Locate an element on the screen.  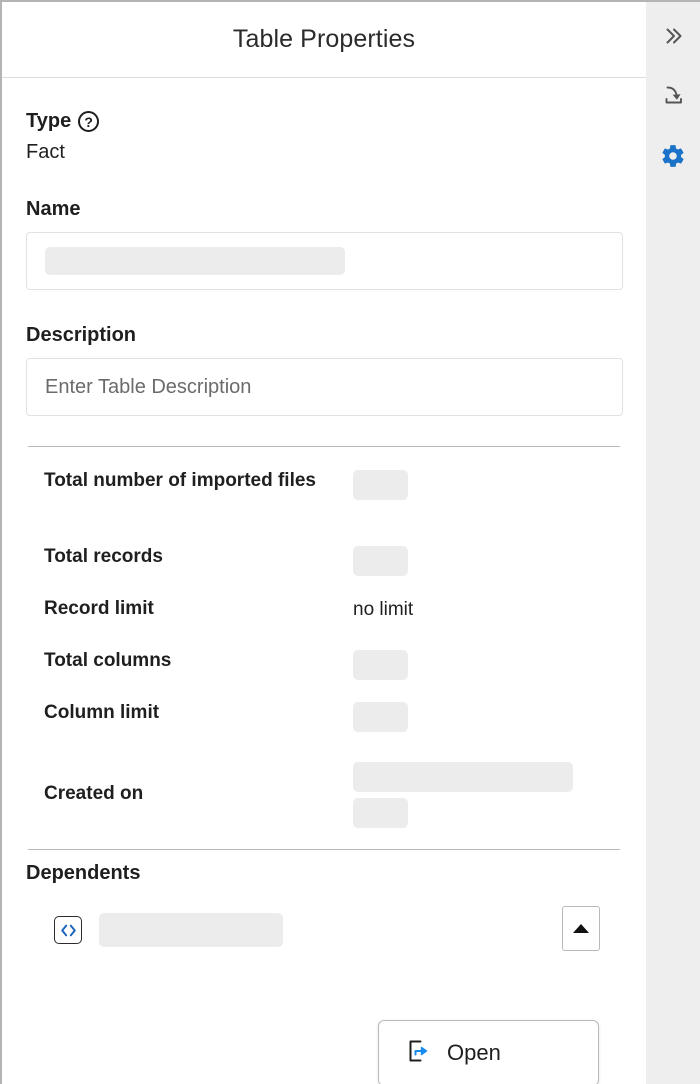
dependents-title: Dependents is located at coordinates (83, 873).